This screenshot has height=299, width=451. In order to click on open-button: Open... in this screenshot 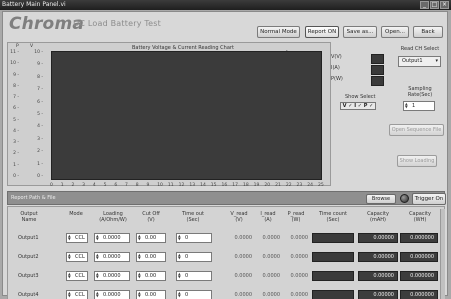, I will do `click(395, 32)`.